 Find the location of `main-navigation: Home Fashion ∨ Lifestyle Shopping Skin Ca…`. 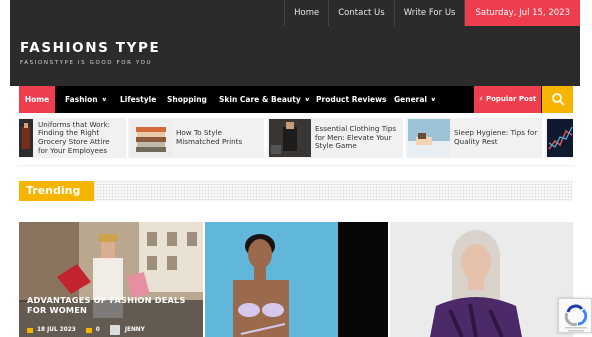

main-navigation: Home Fashion ∨ Lifestyle Shopping Skin Ca… is located at coordinates (296, 99).